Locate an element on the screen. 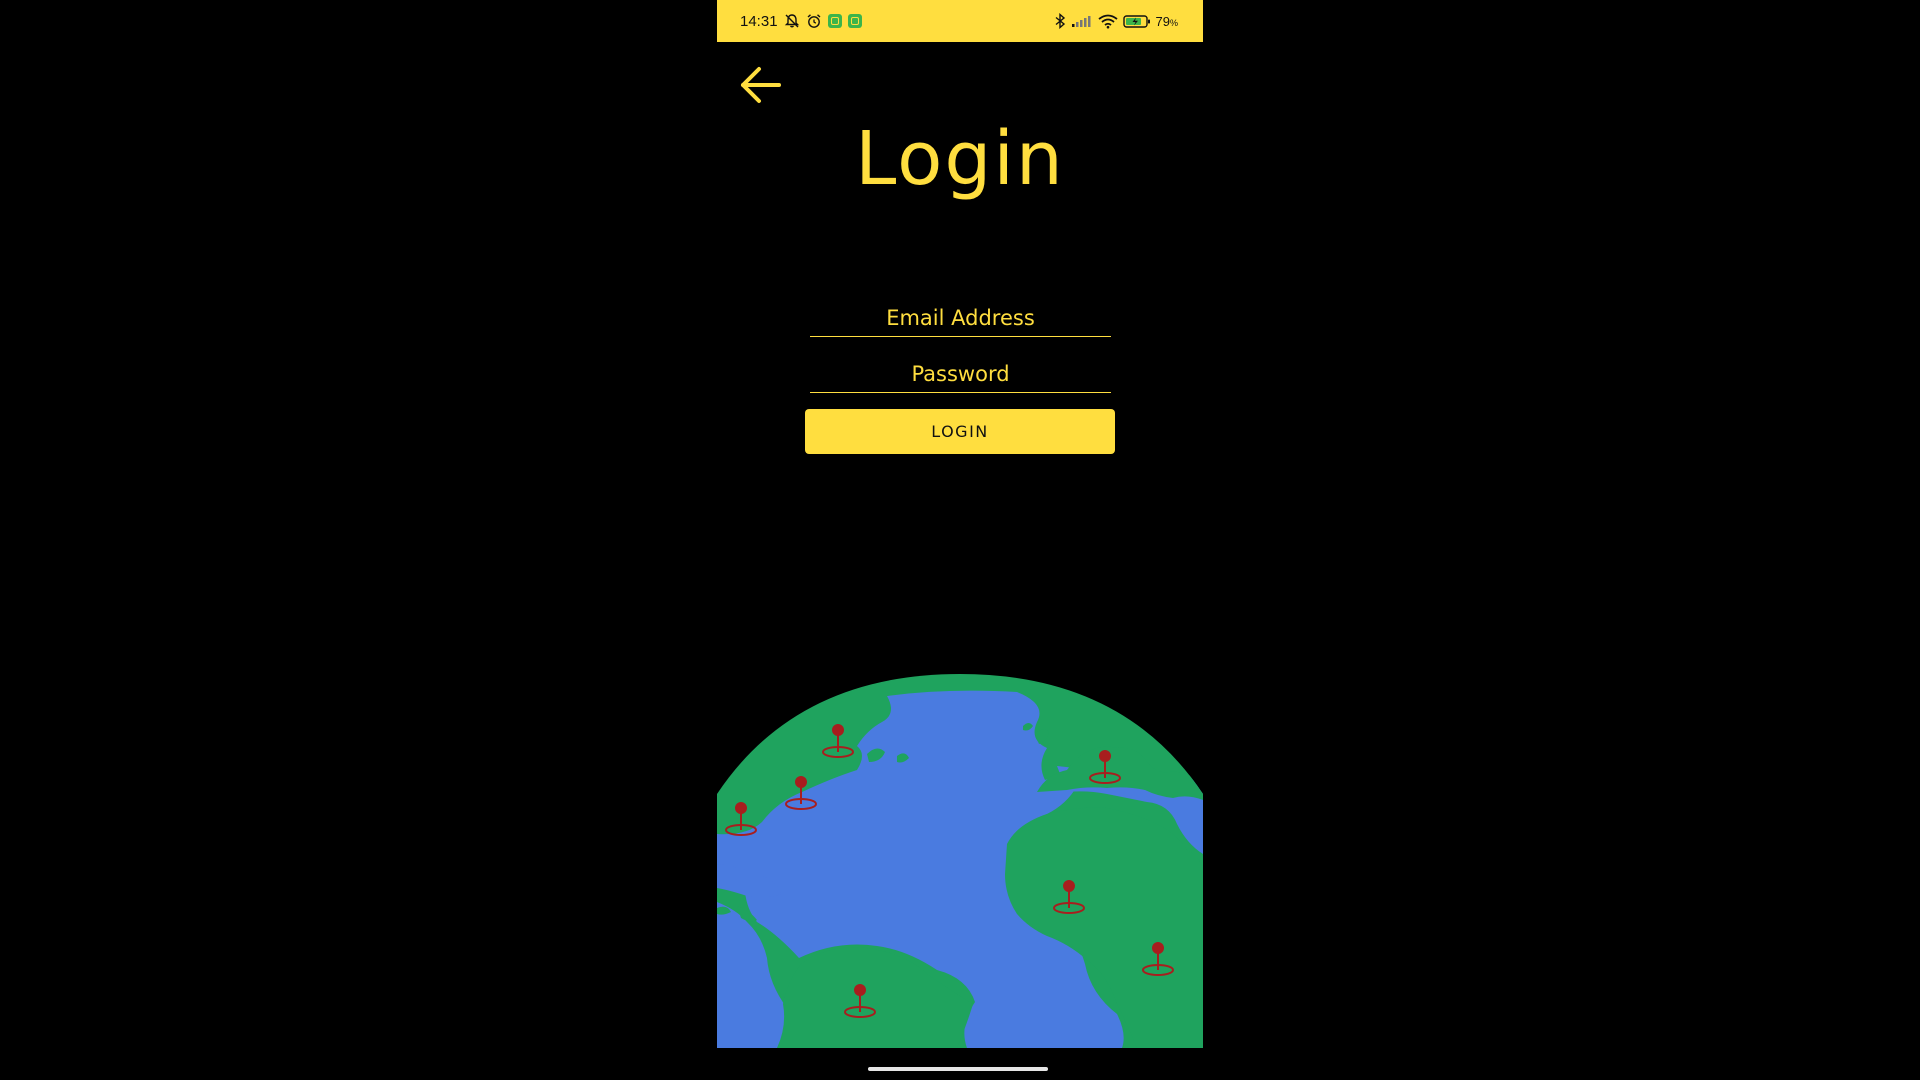 This screenshot has width=1920, height=1080. back-button is located at coordinates (760, 85).